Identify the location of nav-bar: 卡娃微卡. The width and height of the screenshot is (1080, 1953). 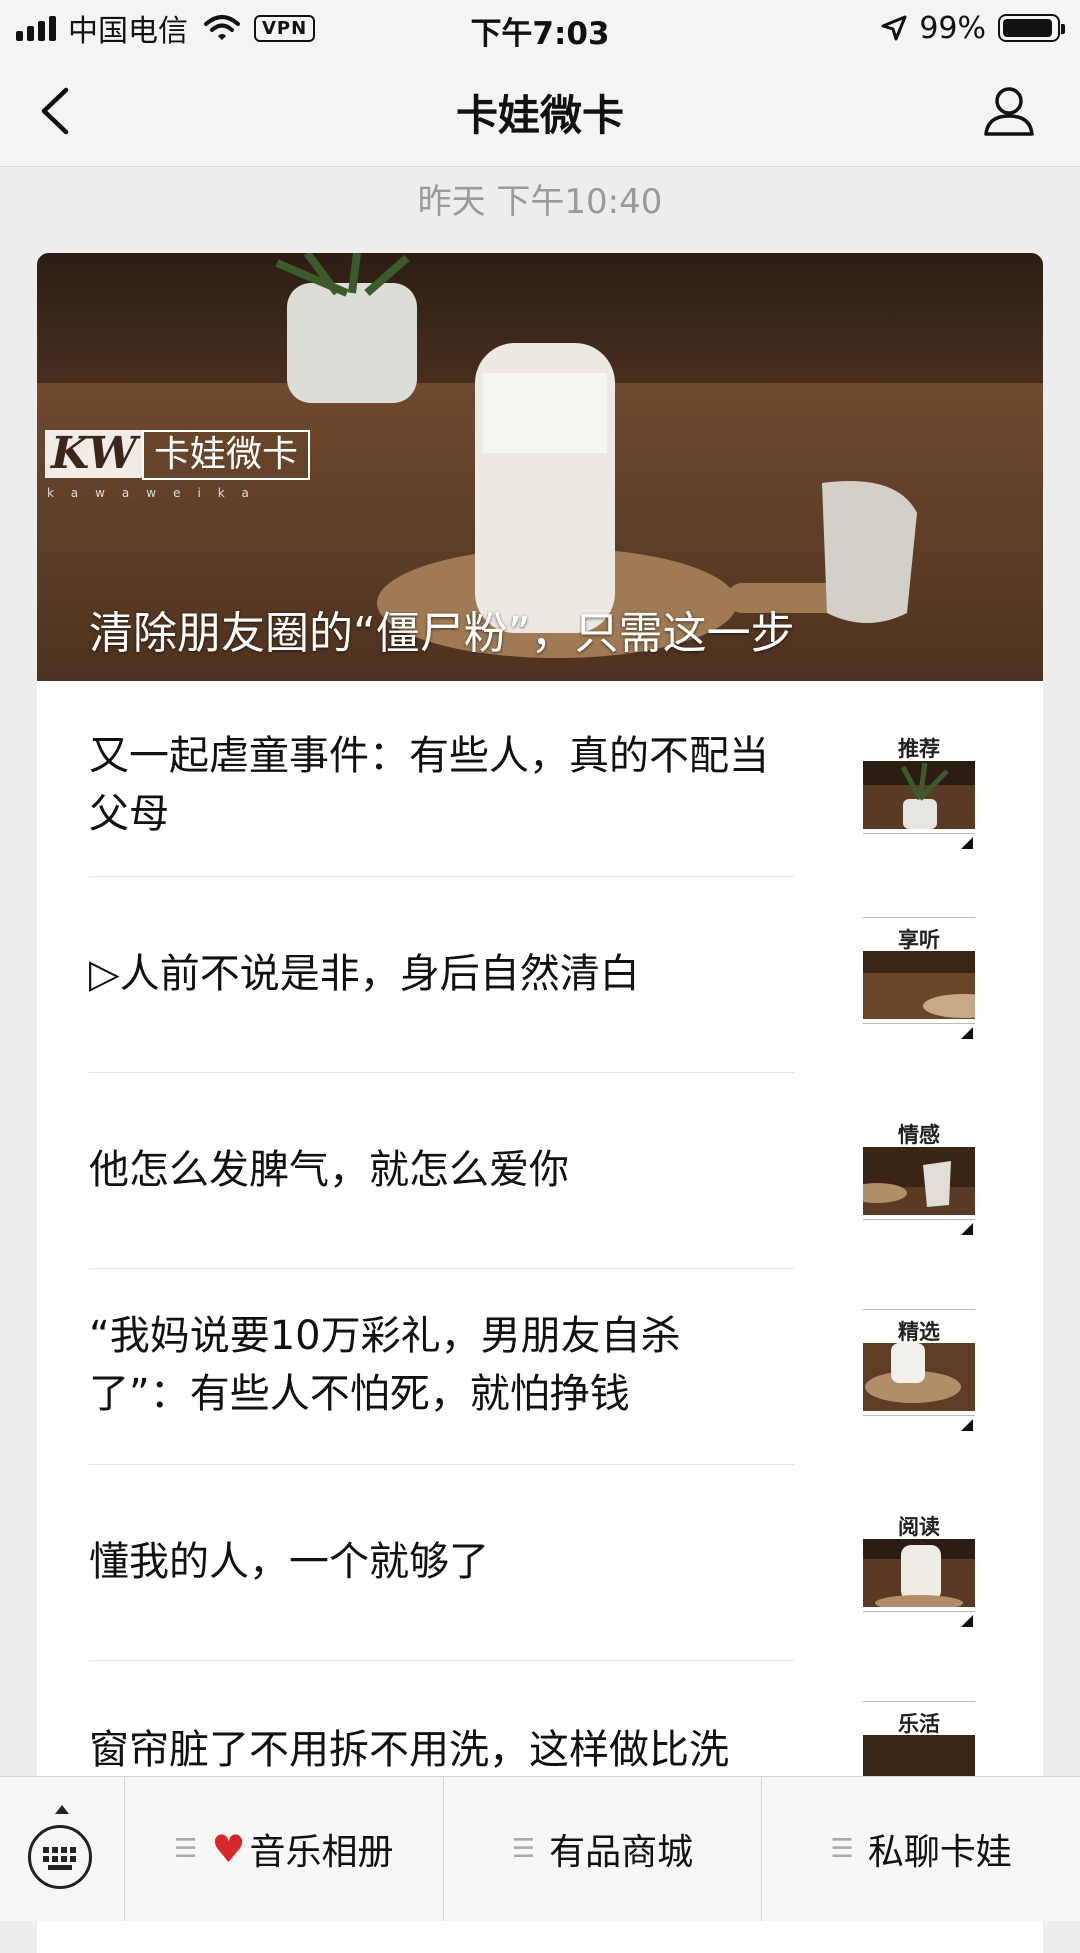
(540, 111).